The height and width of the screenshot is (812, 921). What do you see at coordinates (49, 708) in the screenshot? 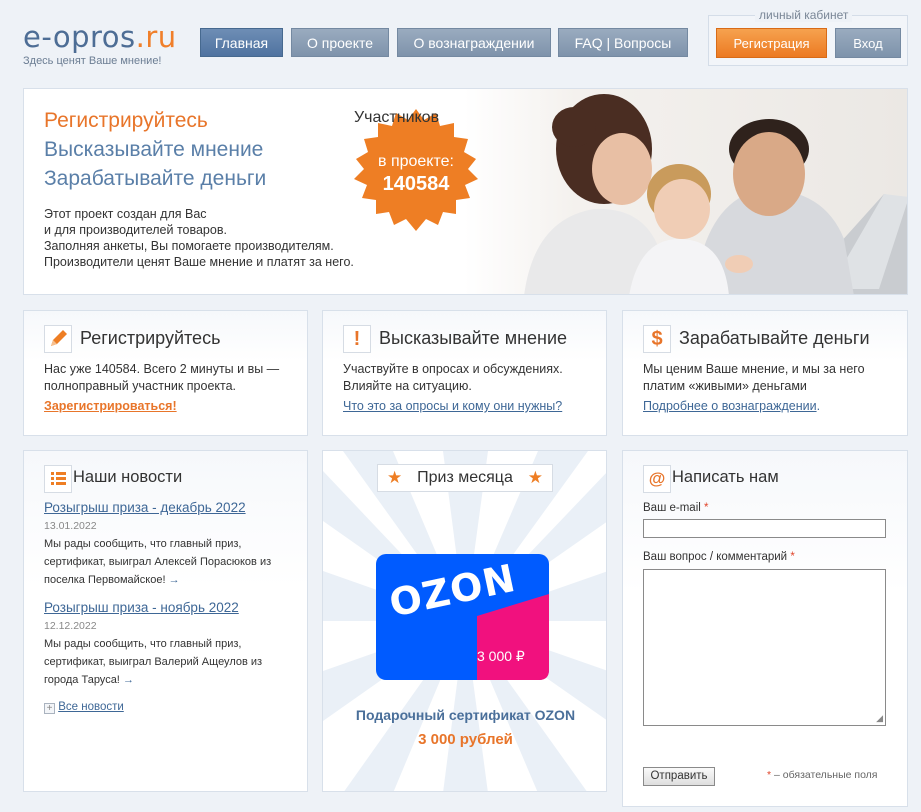
I see `plus-icon: +` at bounding box center [49, 708].